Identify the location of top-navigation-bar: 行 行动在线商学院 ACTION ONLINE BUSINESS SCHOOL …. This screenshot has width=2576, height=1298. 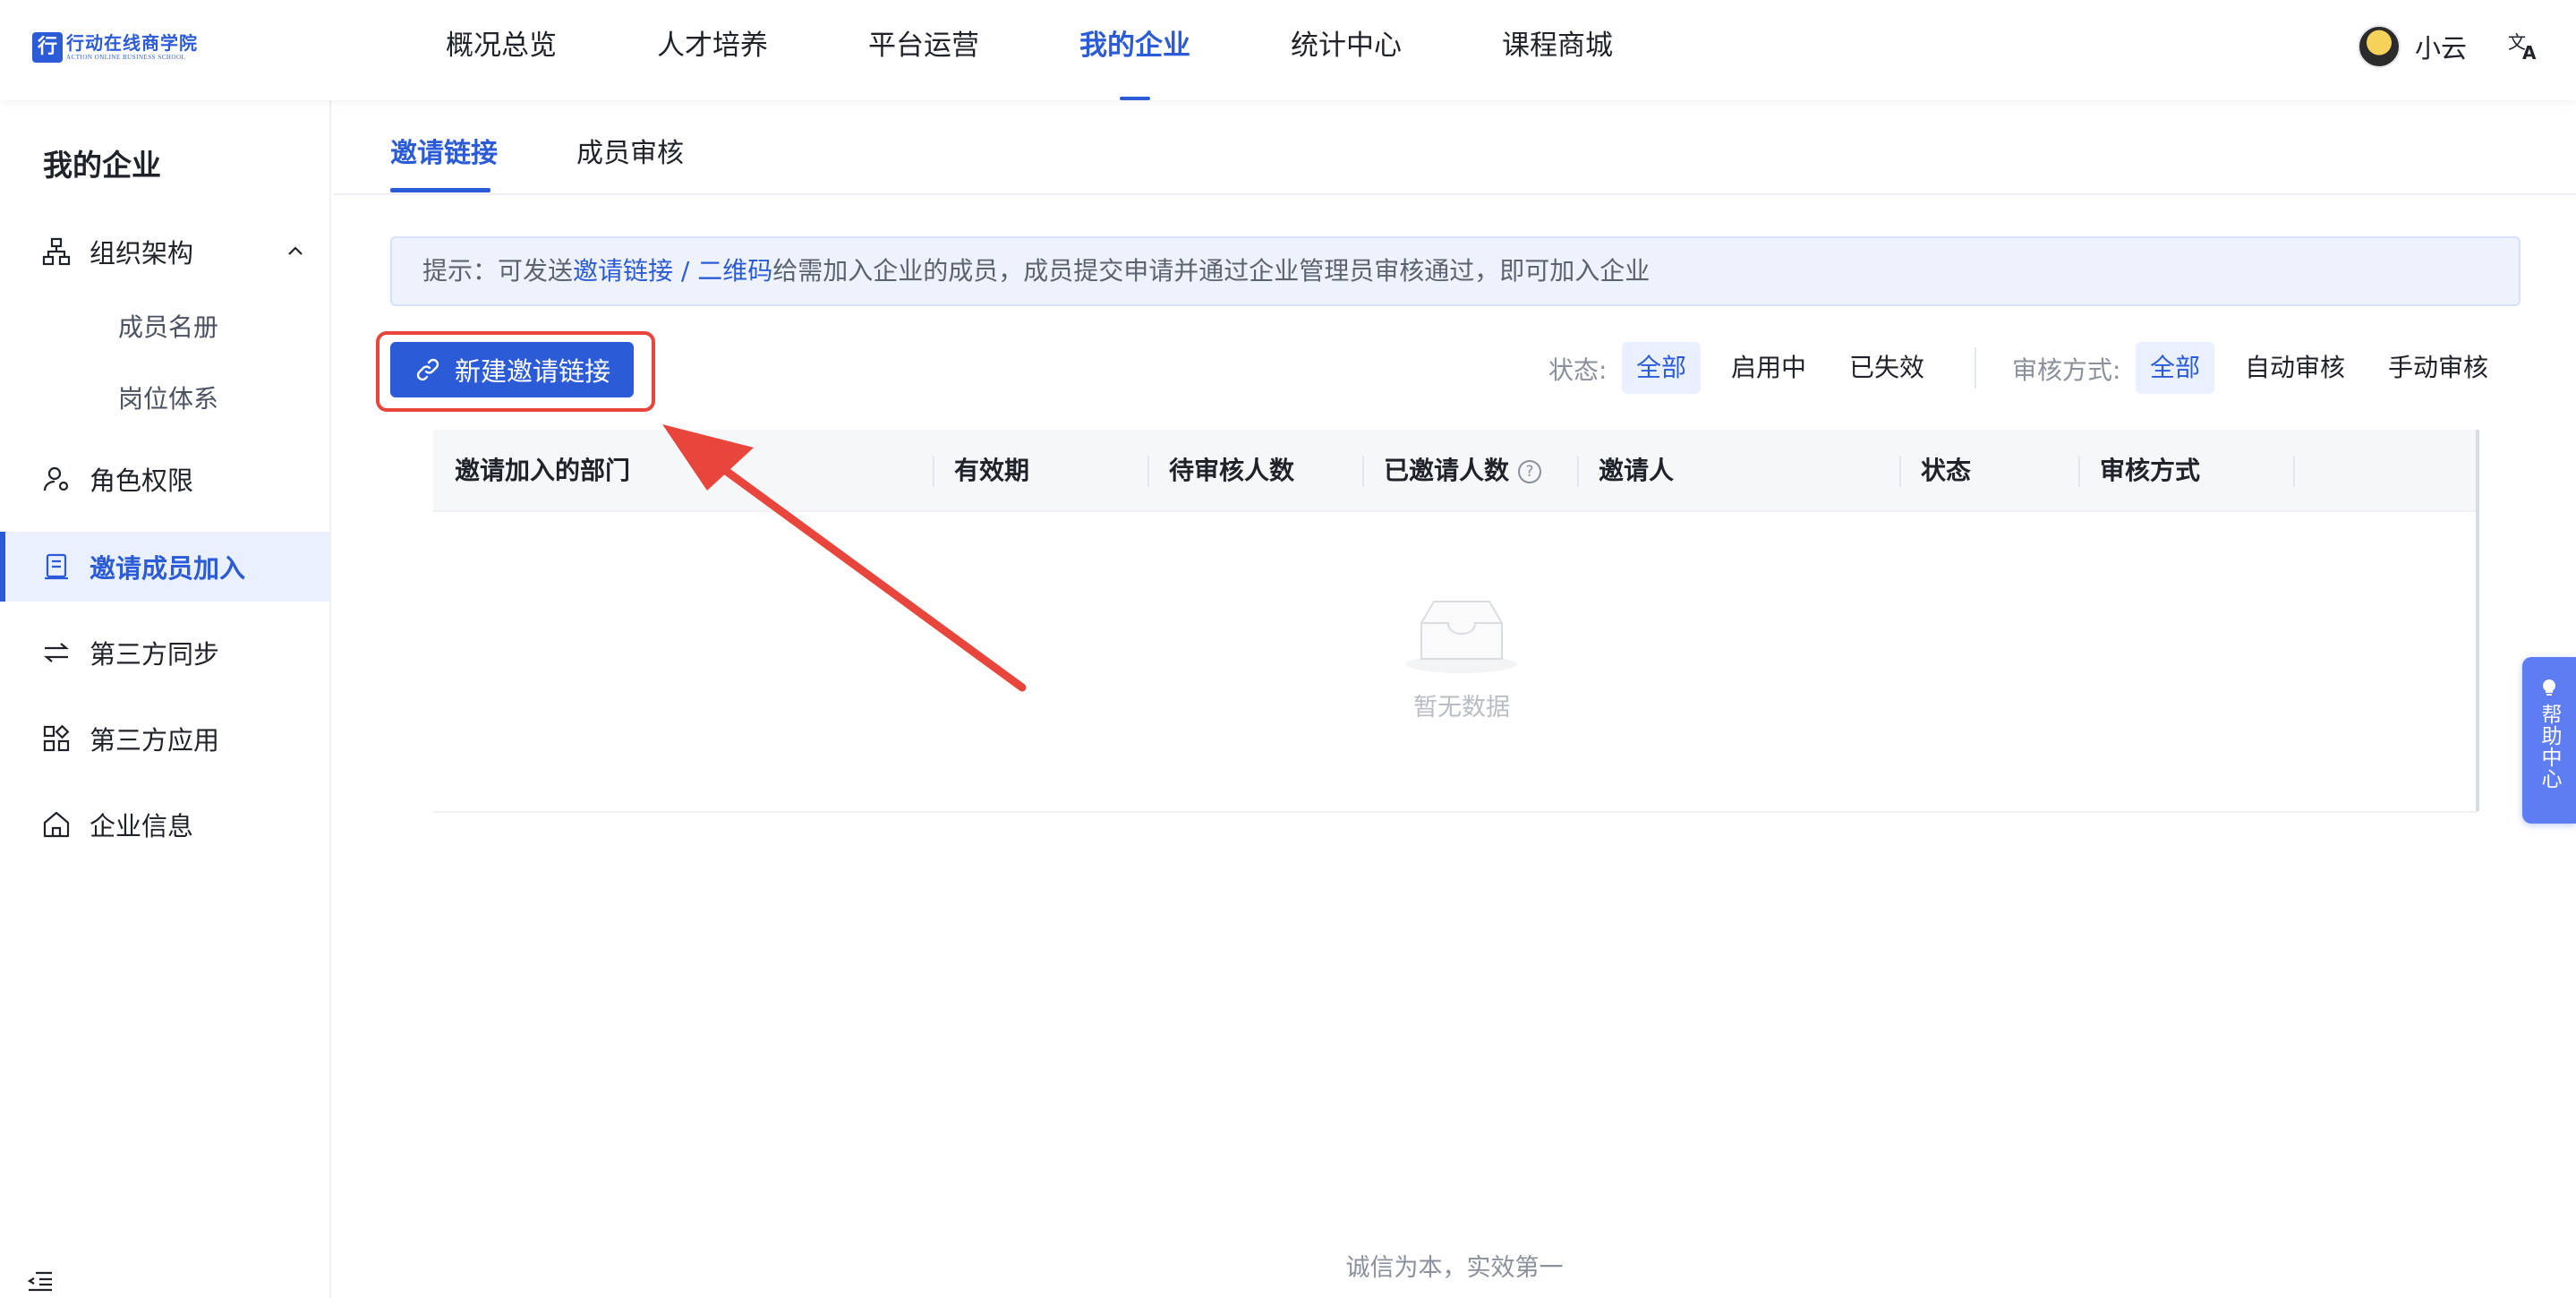
(1288, 50).